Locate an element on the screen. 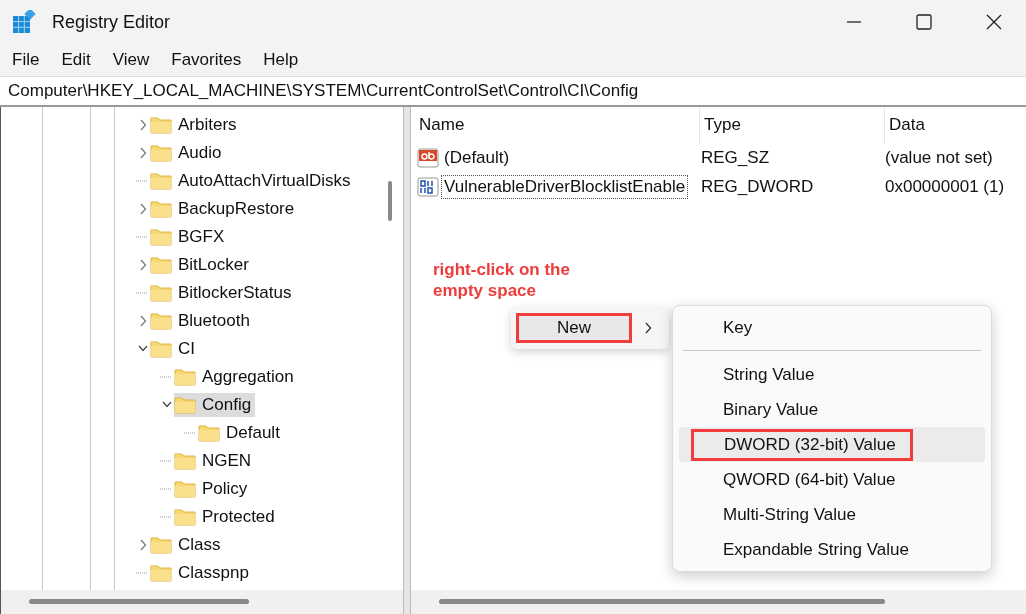  tree-item: Classpnp is located at coordinates (201, 573).